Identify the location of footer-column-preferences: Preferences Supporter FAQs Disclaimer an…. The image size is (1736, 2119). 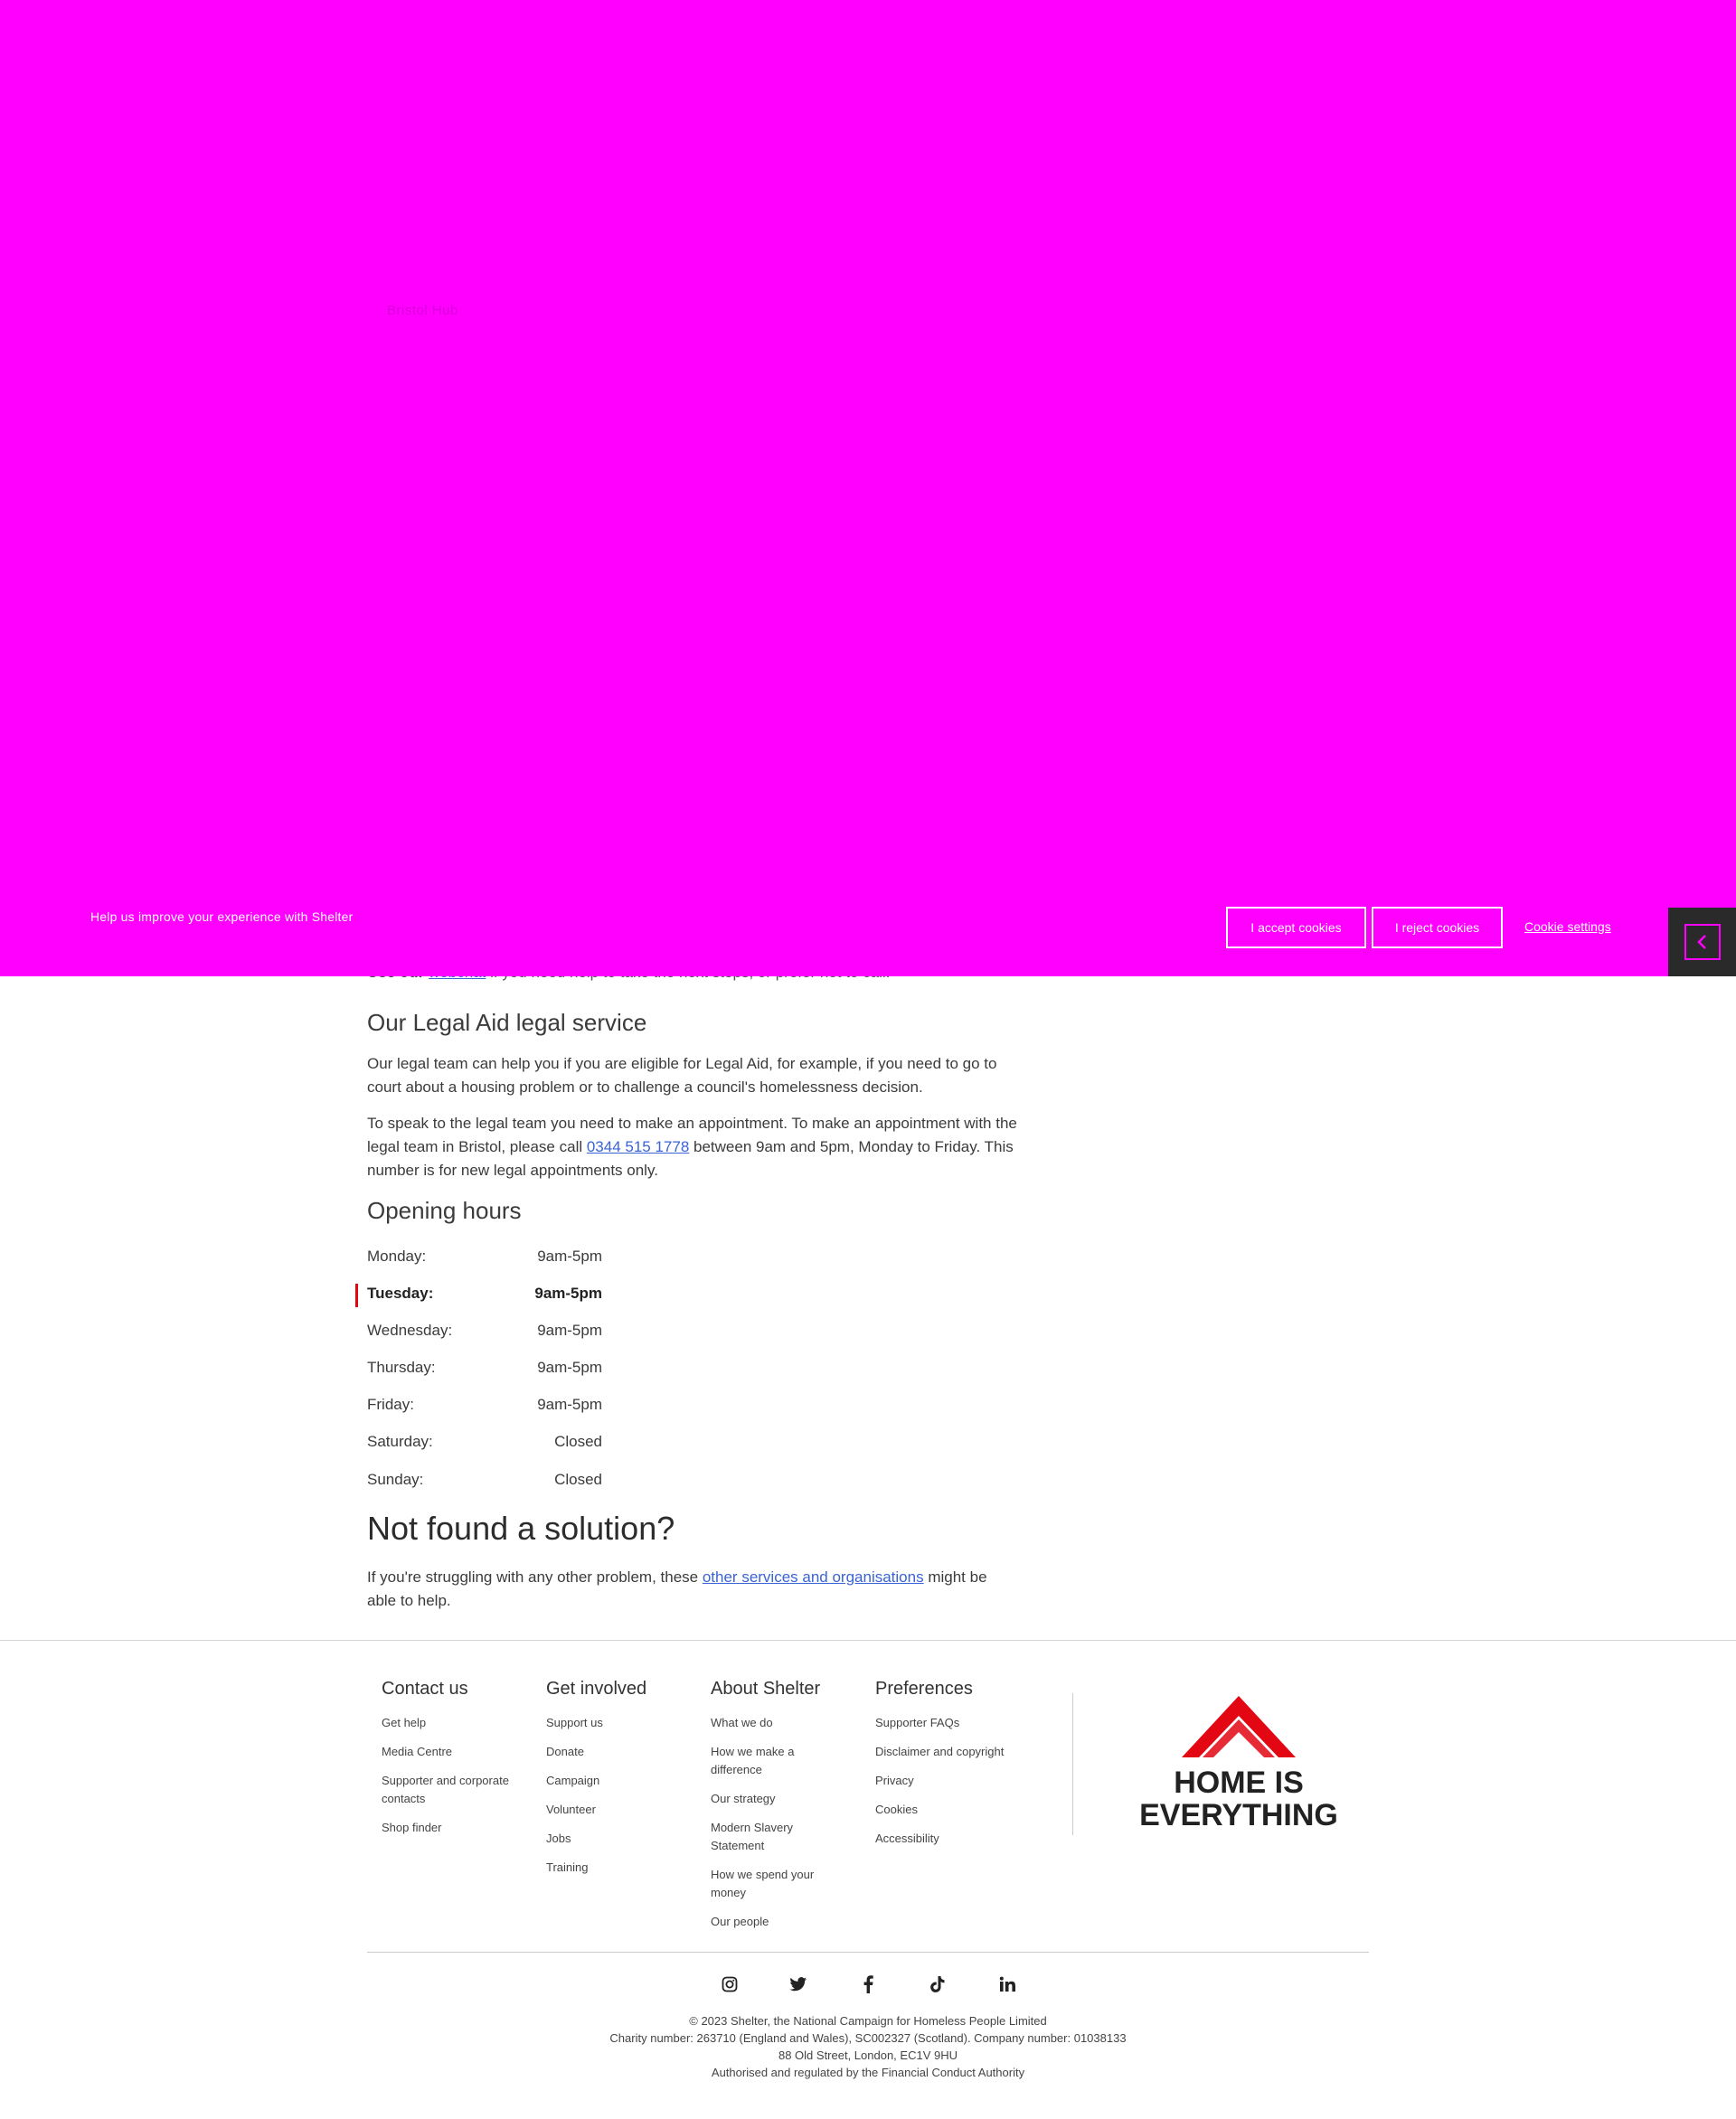
(966, 1769).